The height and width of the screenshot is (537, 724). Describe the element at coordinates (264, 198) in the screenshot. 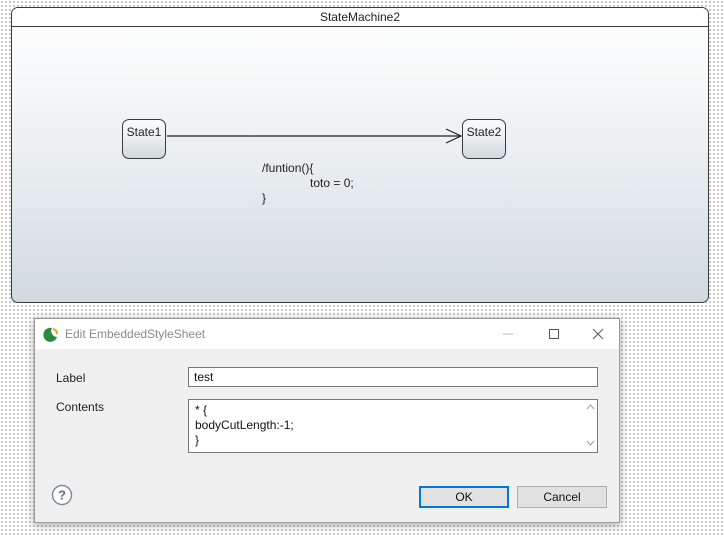

I see `effect-line: }` at that location.